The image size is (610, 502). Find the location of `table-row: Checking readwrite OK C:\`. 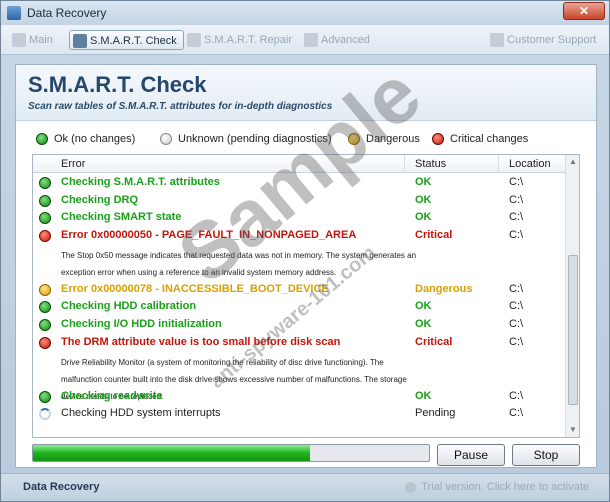

table-row: Checking readwrite OK C:\ is located at coordinates (300, 397).